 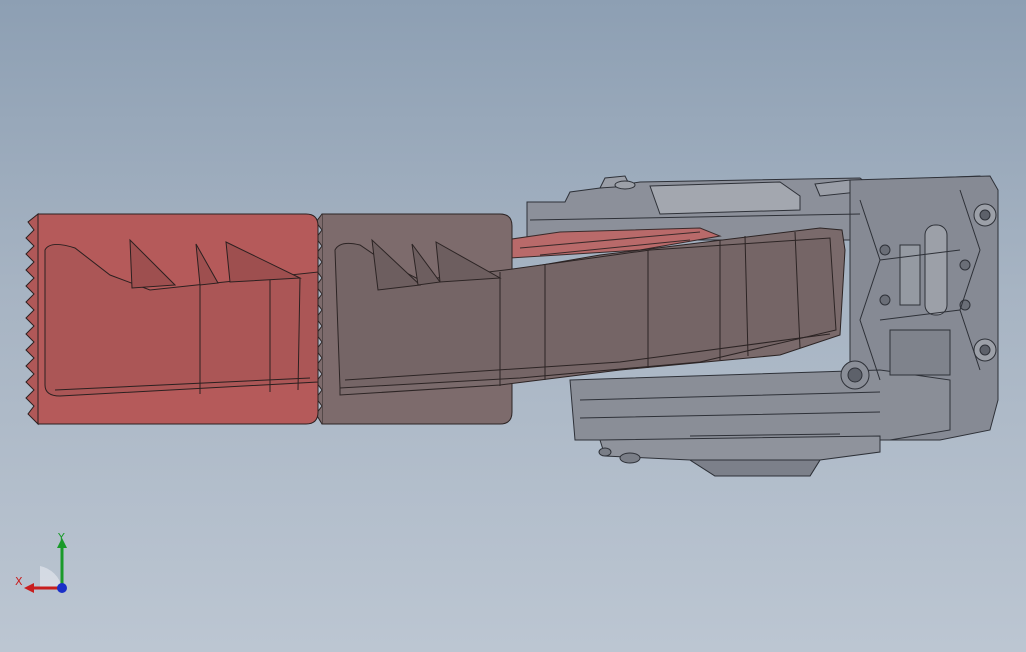 What do you see at coordinates (172, 319) in the screenshot?
I see `red-pedal-pad` at bounding box center [172, 319].